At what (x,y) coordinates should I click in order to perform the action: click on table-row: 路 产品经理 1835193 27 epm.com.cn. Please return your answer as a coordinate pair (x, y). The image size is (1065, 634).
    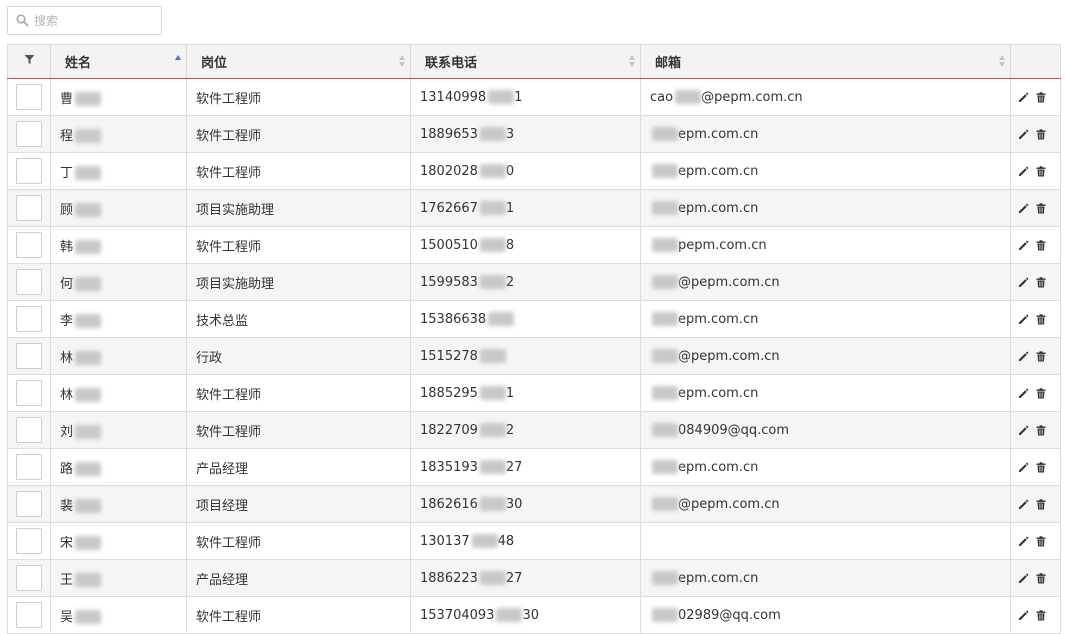
    Looking at the image, I should click on (534, 467).